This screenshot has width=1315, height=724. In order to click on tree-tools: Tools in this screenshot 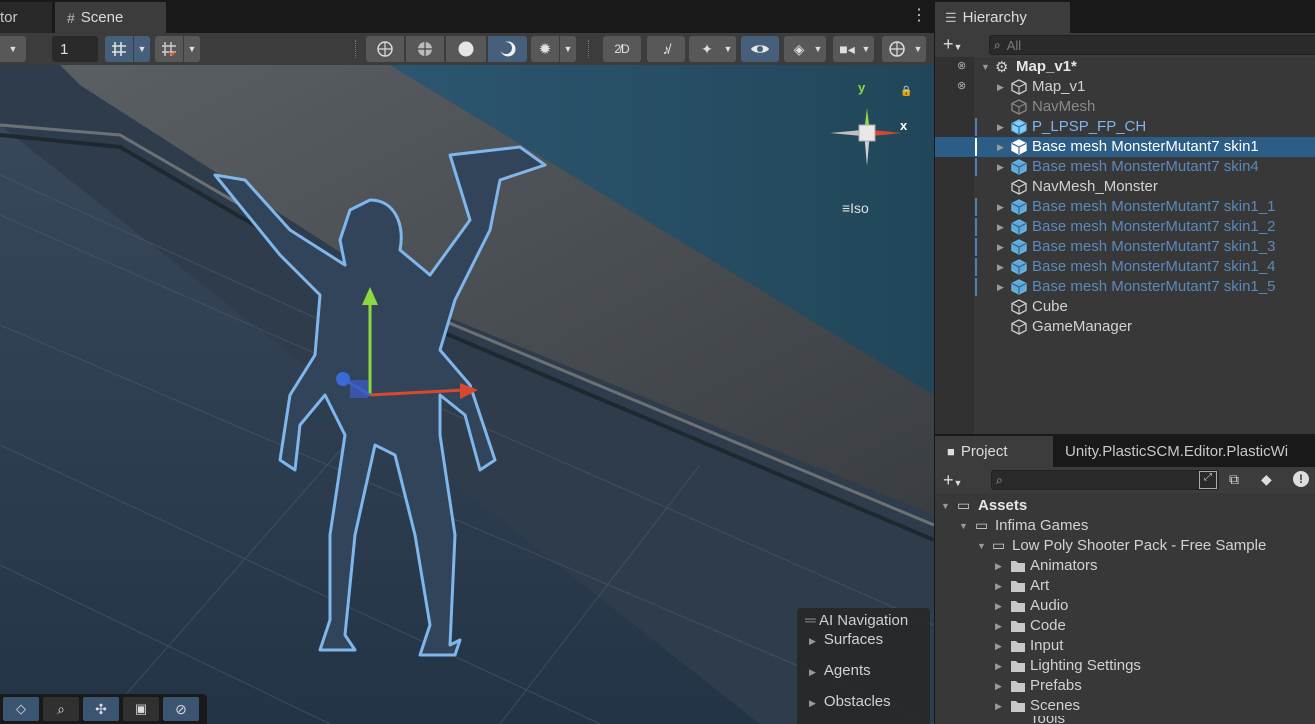, I will do `click(1125, 720)`.